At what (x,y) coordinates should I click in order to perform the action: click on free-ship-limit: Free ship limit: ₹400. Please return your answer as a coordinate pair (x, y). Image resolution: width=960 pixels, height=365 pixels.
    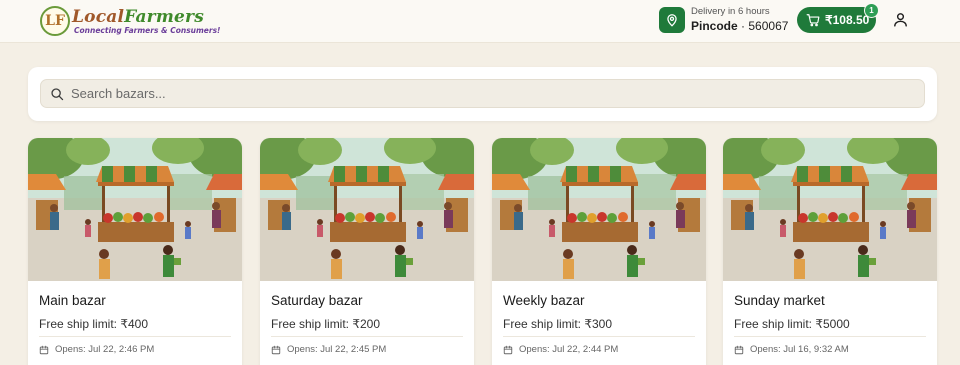
    Looking at the image, I should click on (94, 324).